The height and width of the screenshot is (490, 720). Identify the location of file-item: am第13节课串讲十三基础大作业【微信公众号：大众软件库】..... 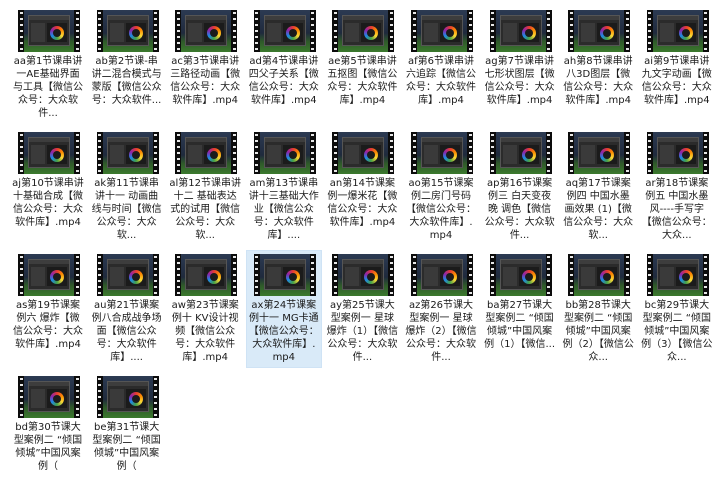
(284, 187).